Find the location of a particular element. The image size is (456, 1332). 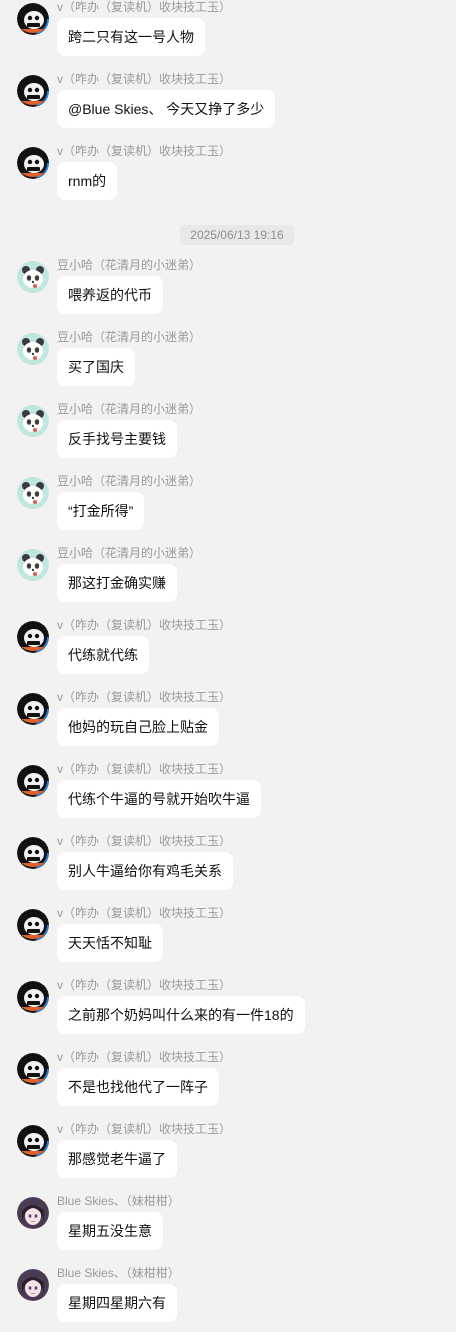

message-row: v（咋办（复读机）收块技工玉） 别人牛逼给你有鸡毛关系 is located at coordinates (228, 867).